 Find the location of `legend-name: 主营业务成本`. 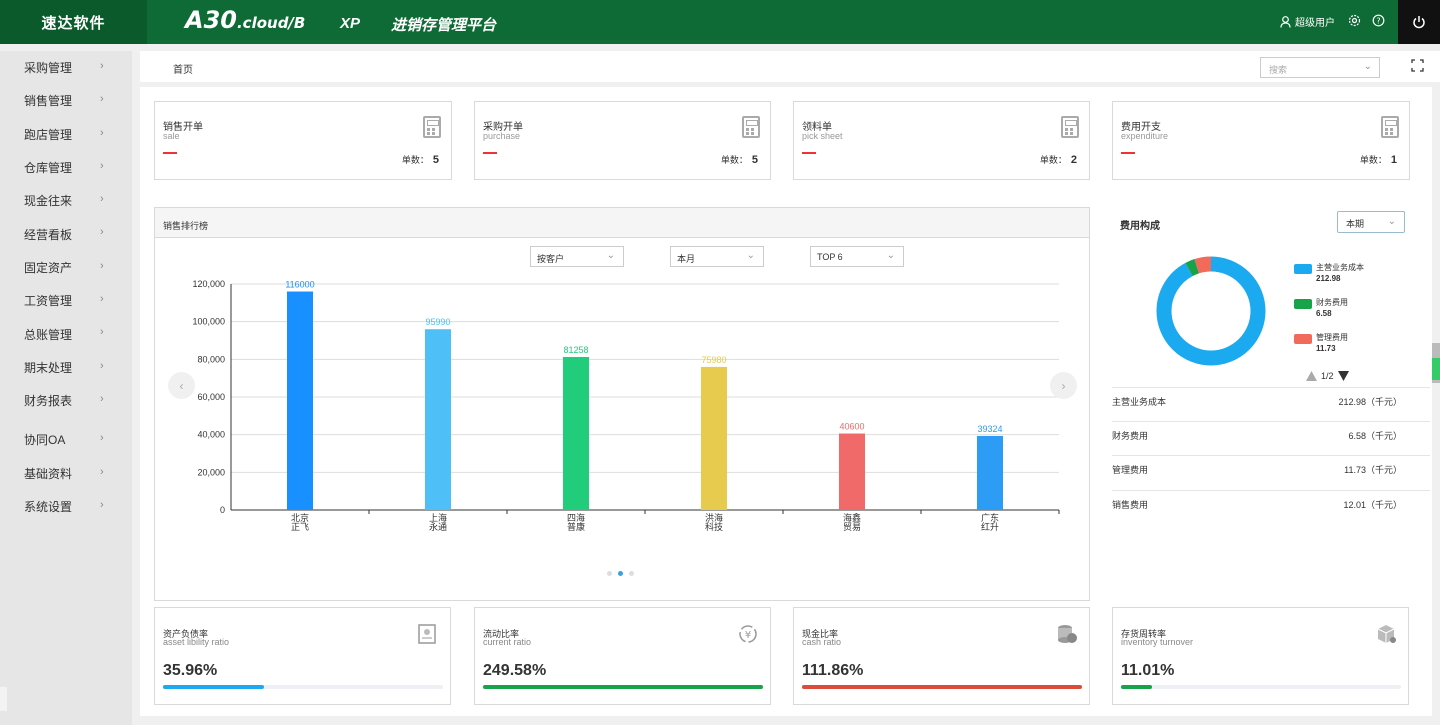

legend-name: 主营业务成本 is located at coordinates (1340, 267).